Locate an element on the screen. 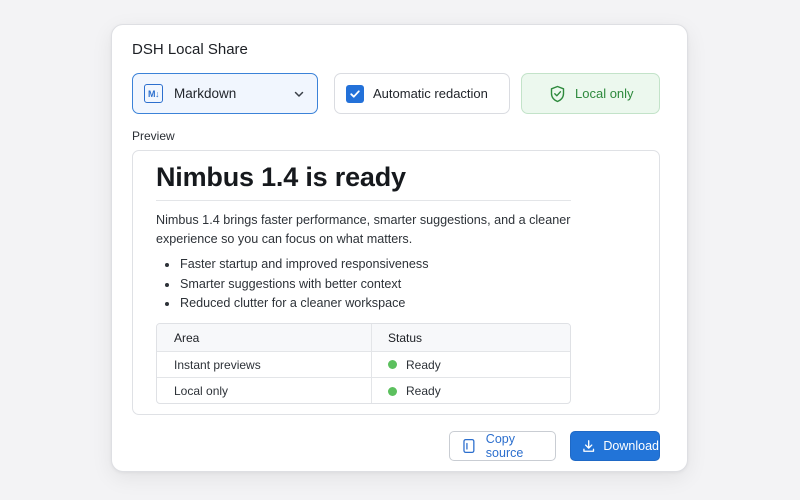 This screenshot has width=800, height=500. download-button: Download is located at coordinates (615, 446).